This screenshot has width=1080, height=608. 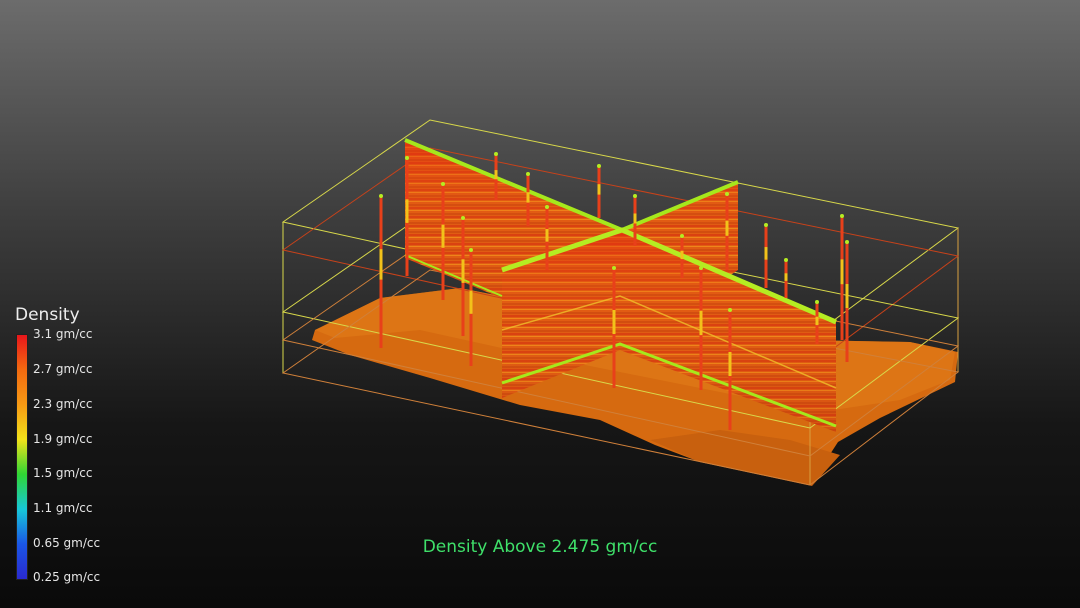 I want to click on legend-tick-label: 1.9 gm/cc, so click(x=63, y=439).